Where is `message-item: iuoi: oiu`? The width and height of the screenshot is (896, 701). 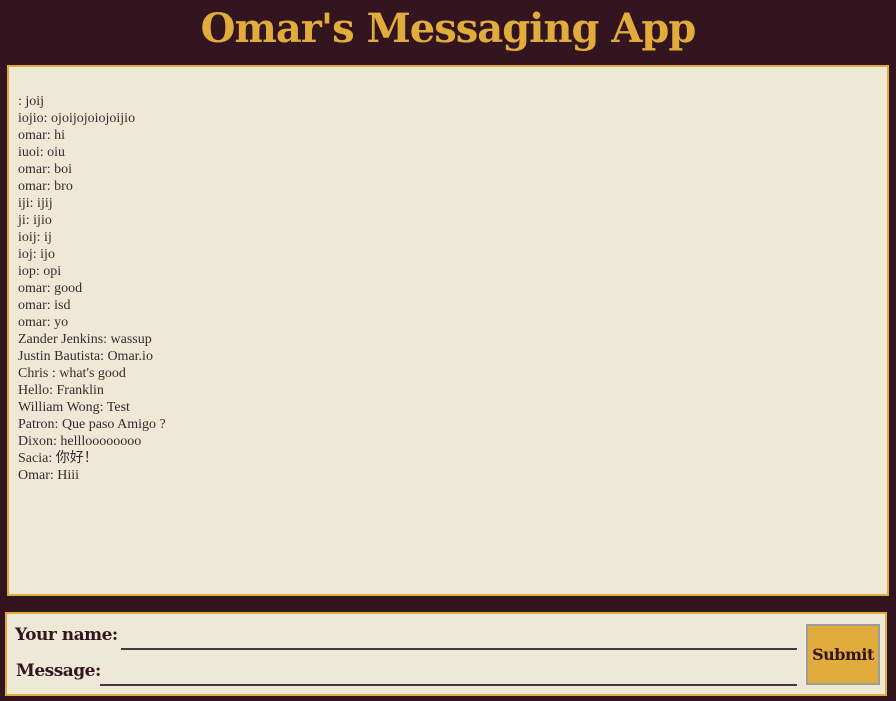 message-item: iuoi: oiu is located at coordinates (42, 152).